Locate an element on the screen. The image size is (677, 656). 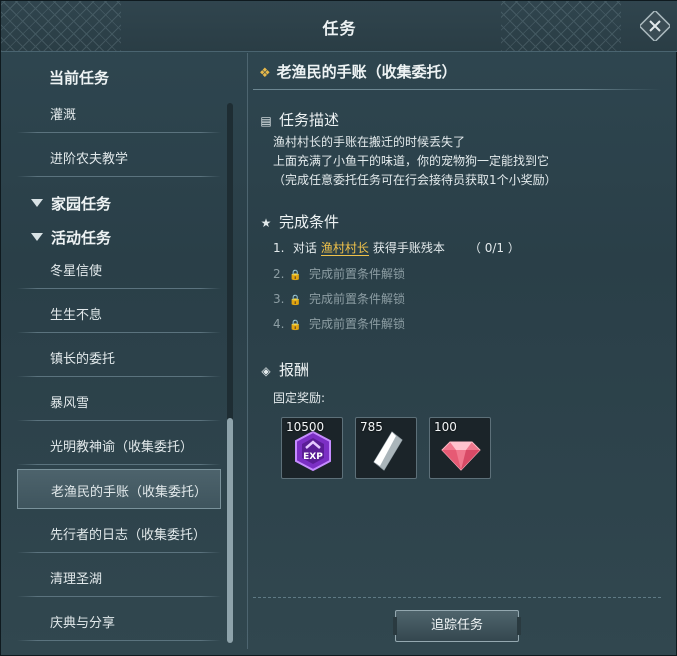
condition-progress: （ 0/1 ） is located at coordinates (494, 248).